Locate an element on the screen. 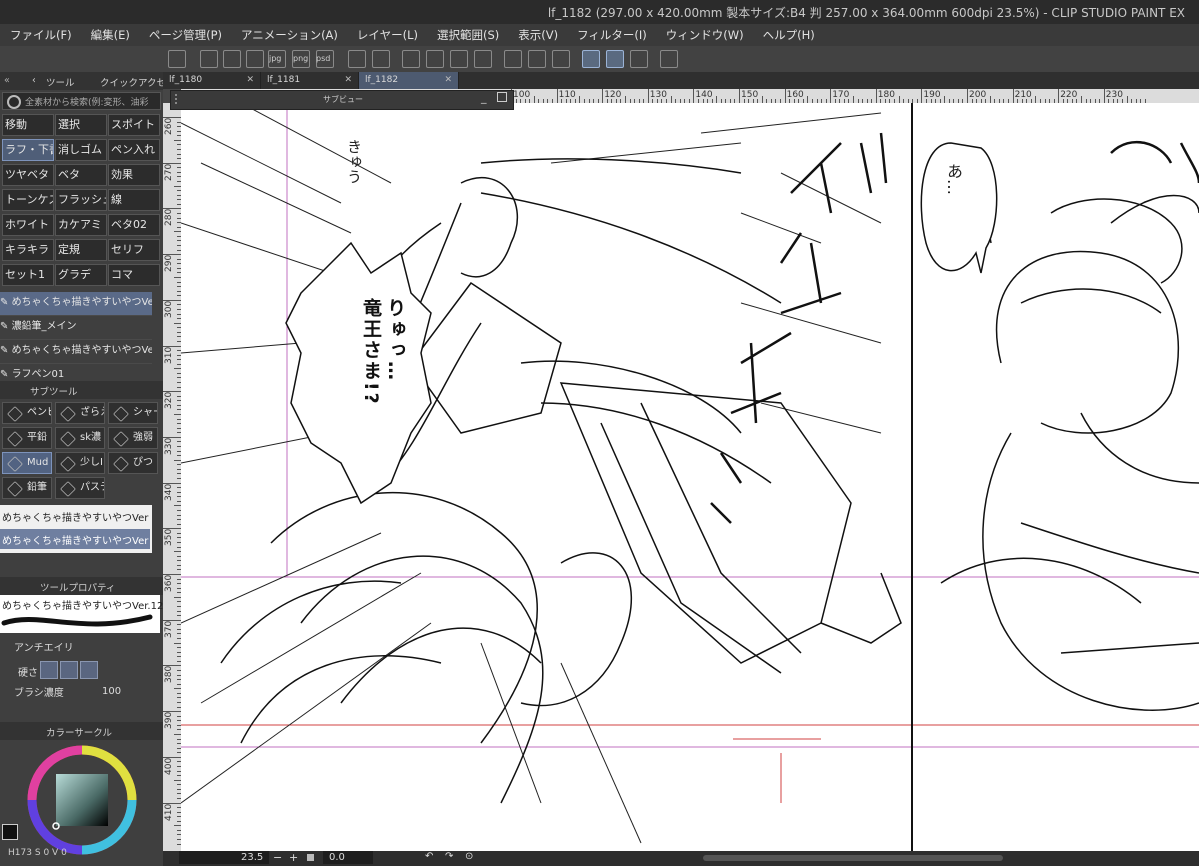 This screenshot has height=866, width=1199. fit-icon is located at coordinates (310, 857).